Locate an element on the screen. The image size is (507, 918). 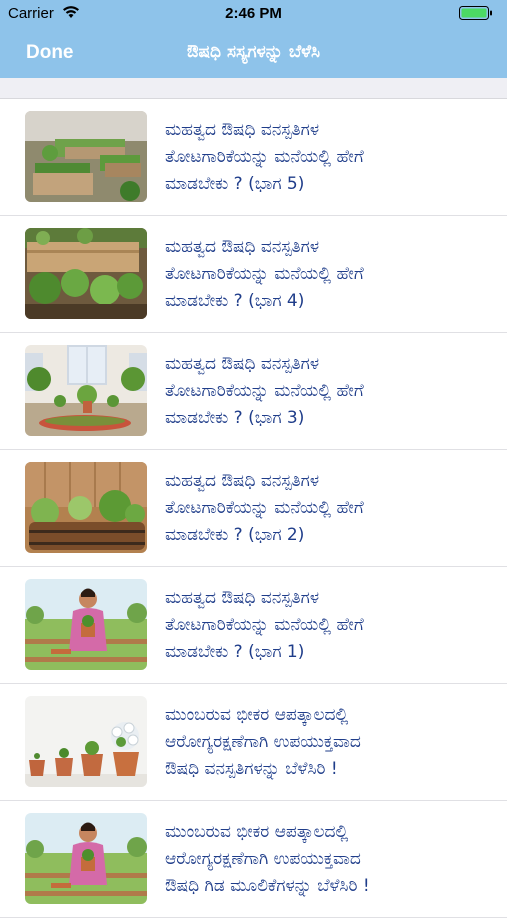
status-bar: Carrier 2:46 PM is located at coordinates (253, 14).